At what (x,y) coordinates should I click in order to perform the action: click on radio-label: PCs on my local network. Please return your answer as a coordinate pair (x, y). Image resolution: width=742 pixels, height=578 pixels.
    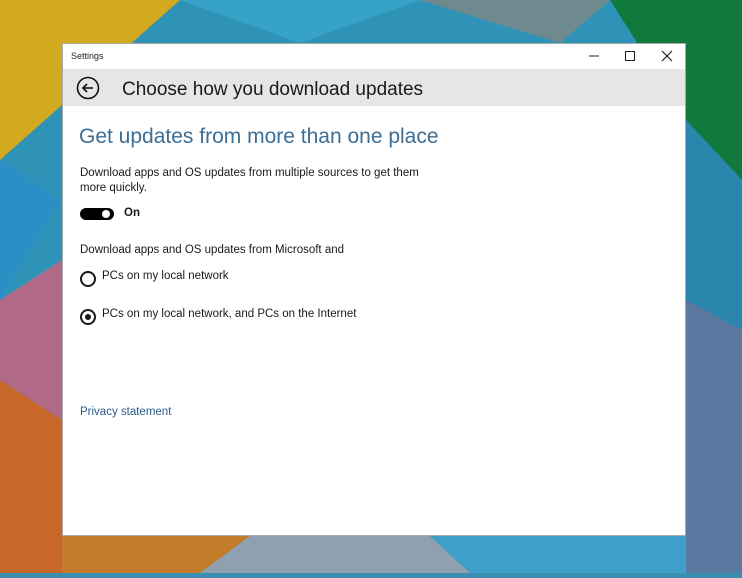
    Looking at the image, I should click on (165, 276).